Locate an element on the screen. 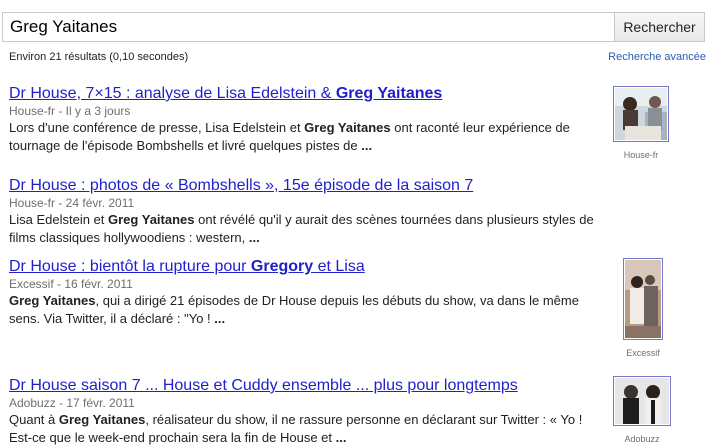  result-thumbnail: Excessif is located at coordinates (643, 308).